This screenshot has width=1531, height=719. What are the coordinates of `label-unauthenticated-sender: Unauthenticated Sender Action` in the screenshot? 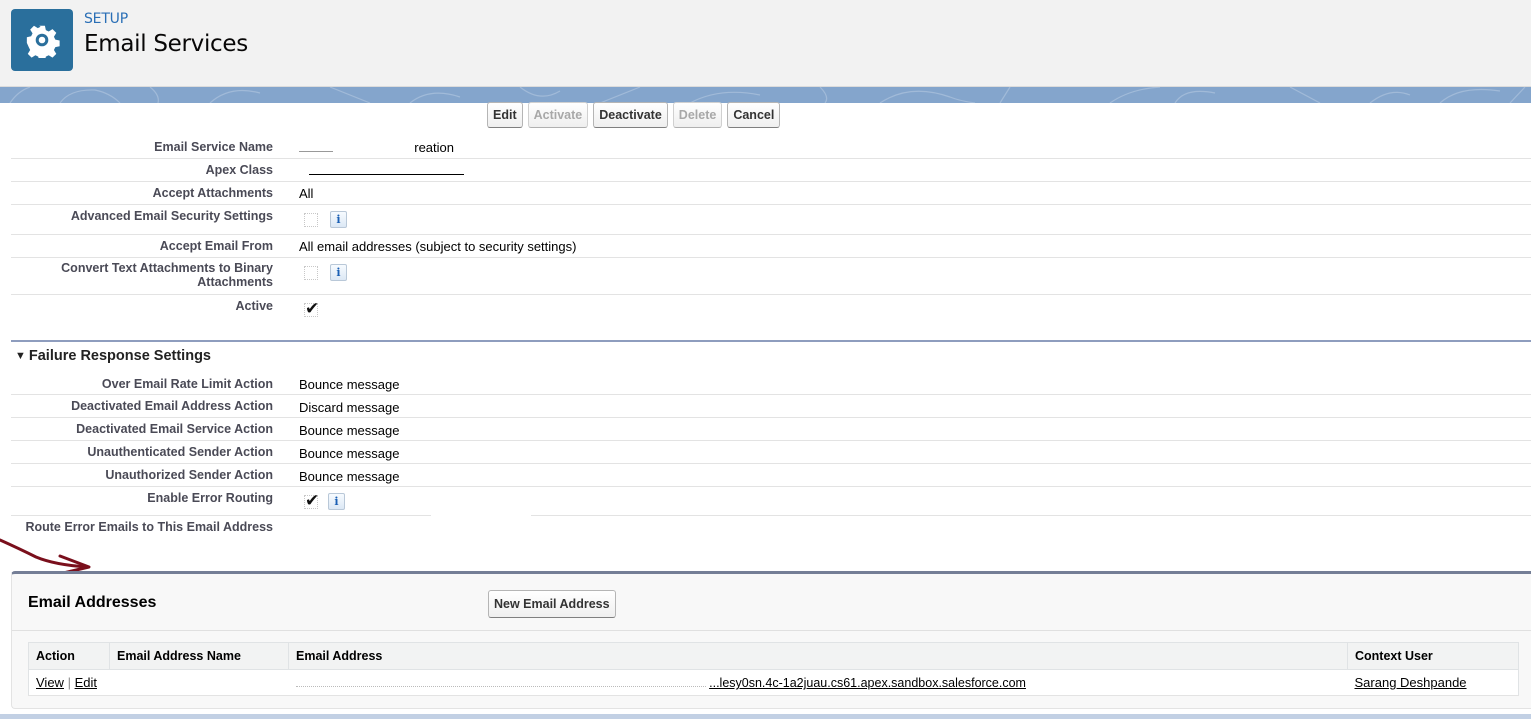 It's located at (180, 452).